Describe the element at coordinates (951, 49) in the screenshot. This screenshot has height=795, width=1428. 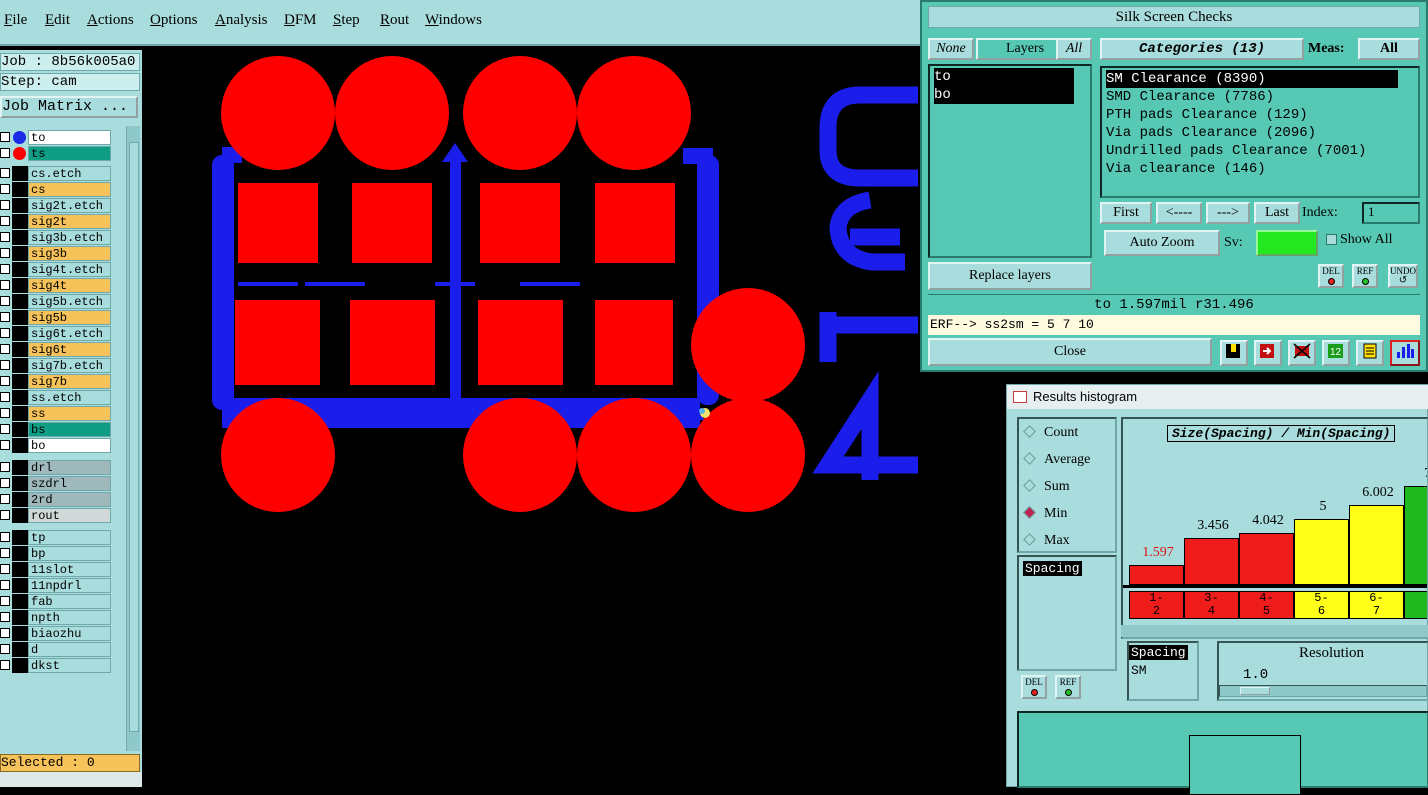
I see `none-button: None` at that location.